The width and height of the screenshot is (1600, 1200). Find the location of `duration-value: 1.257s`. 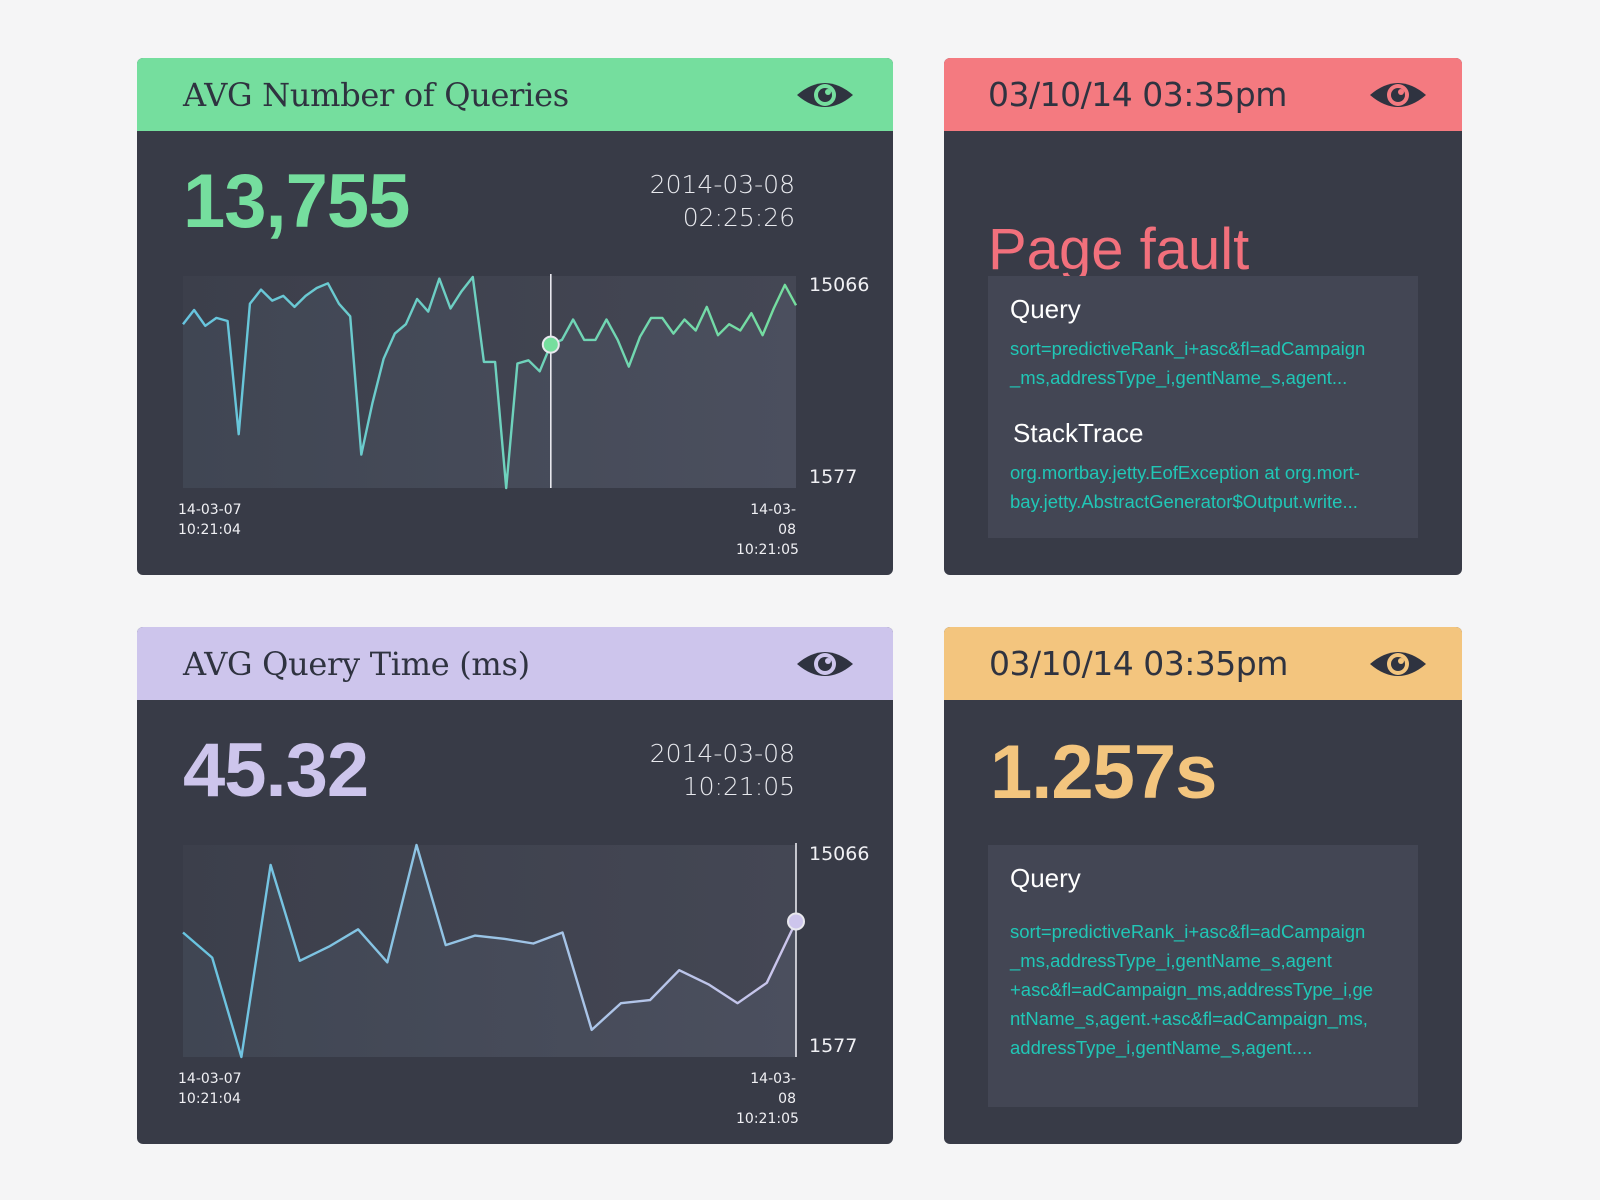

duration-value: 1.257s is located at coordinates (1103, 772).